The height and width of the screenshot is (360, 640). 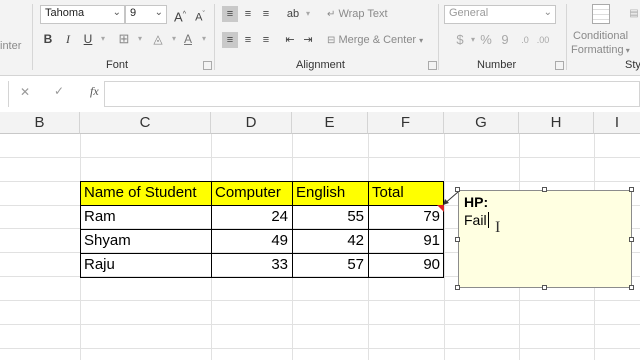 I want to click on column-header-E: E, so click(x=330, y=123).